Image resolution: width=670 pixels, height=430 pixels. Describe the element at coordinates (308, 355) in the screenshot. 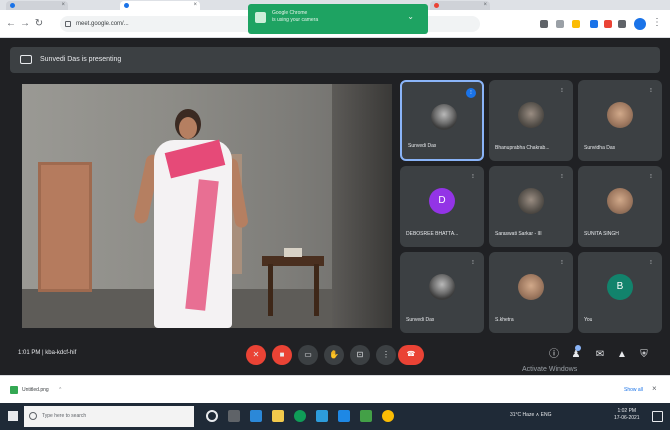

I see `captions-icon: ▭` at that location.